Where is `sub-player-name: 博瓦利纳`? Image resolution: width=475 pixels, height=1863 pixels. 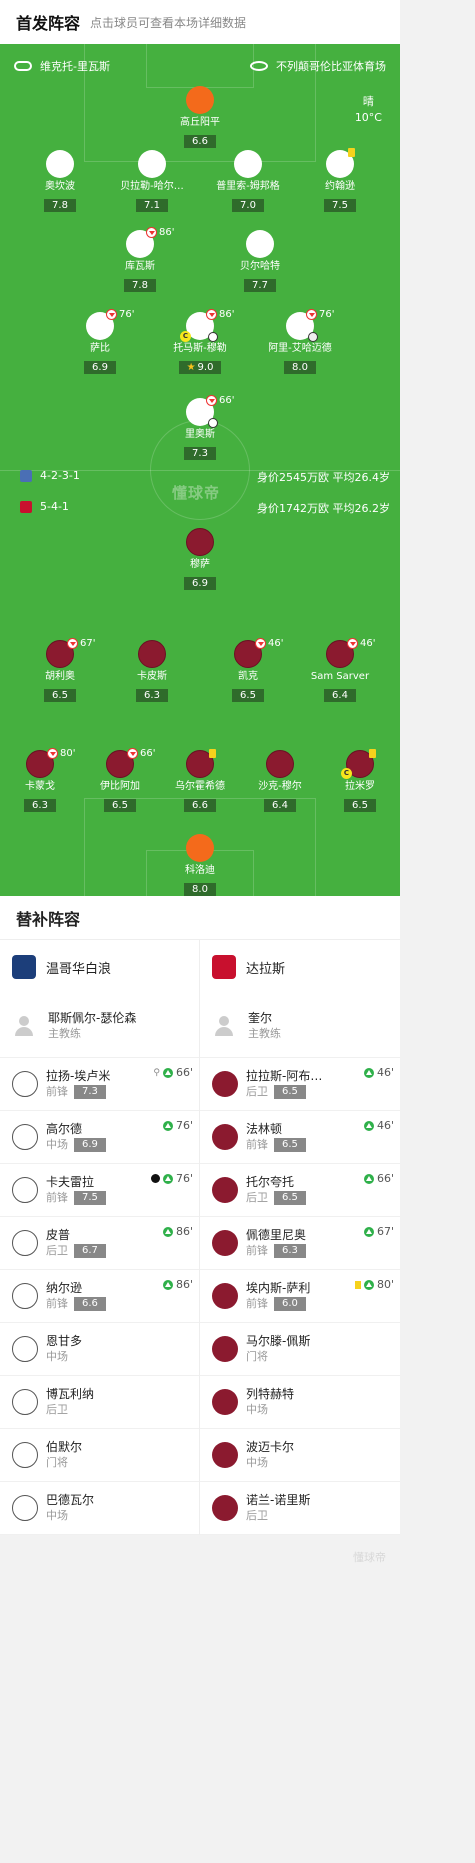
sub-player-name: 博瓦利纳 is located at coordinates (70, 1394).